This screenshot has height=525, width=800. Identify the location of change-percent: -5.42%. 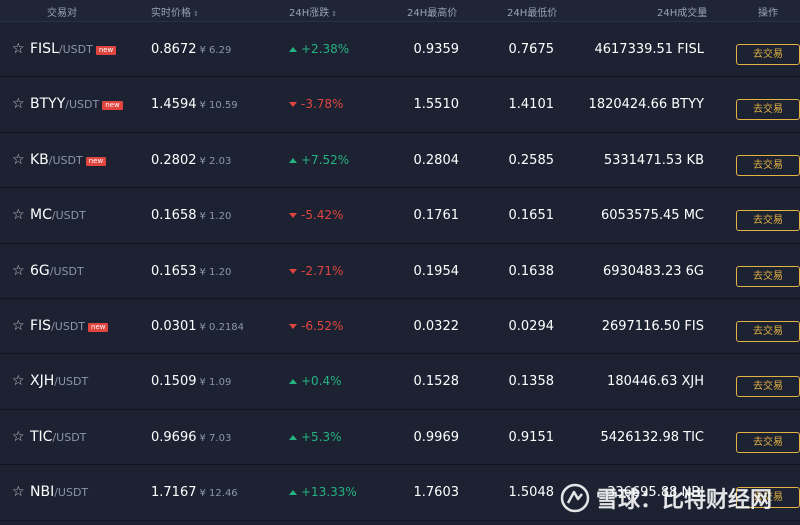
(322, 215).